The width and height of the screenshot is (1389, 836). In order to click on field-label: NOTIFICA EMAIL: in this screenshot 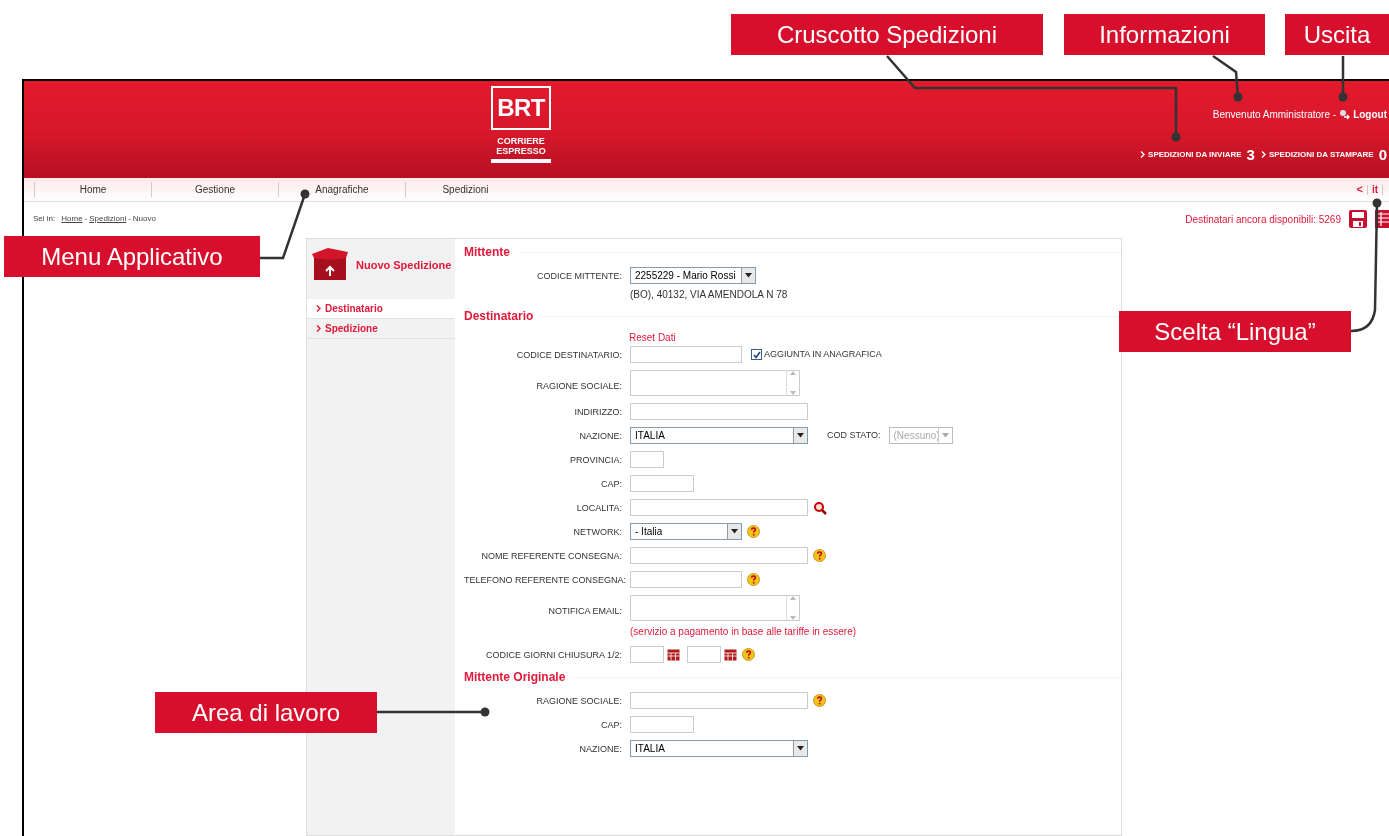, I will do `click(584, 611)`.